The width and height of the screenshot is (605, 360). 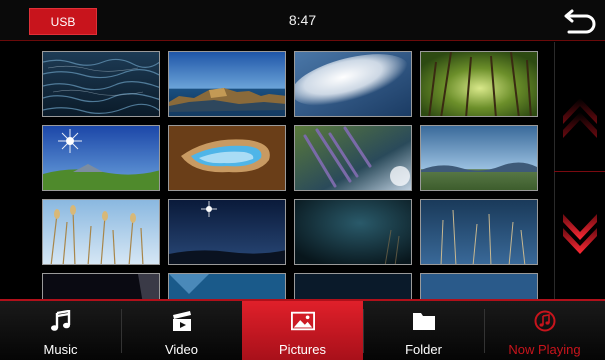 I want to click on chevron-down-icon, so click(x=580, y=234).